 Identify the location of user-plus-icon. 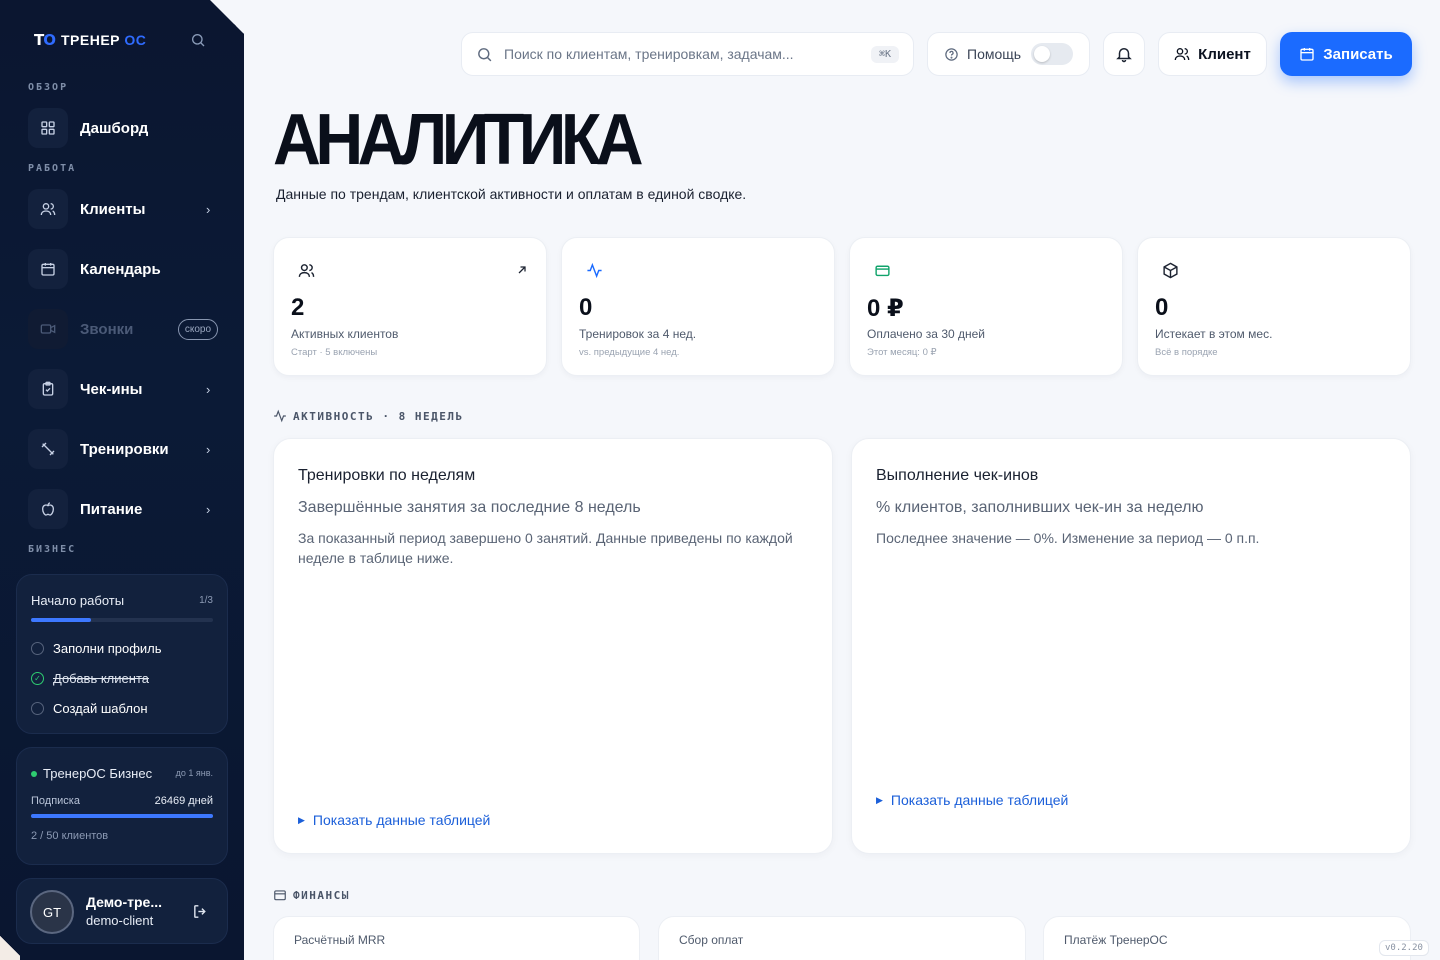
(1182, 54).